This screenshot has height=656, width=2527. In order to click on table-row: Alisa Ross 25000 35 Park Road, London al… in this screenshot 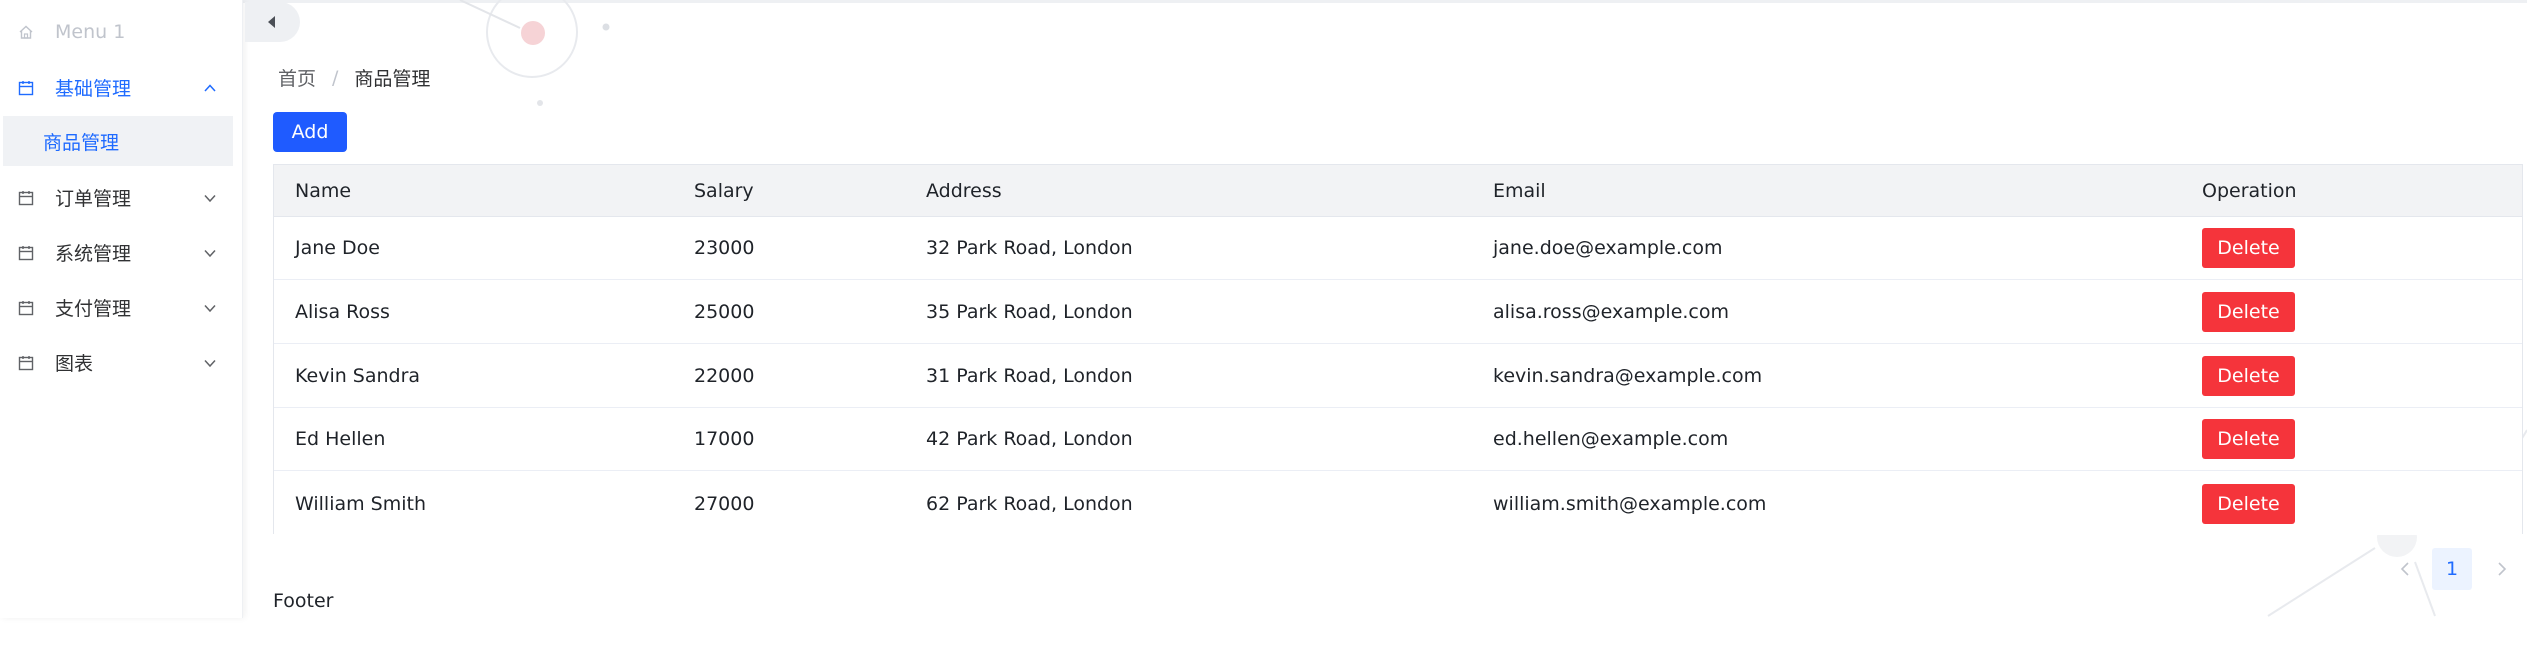, I will do `click(1398, 312)`.